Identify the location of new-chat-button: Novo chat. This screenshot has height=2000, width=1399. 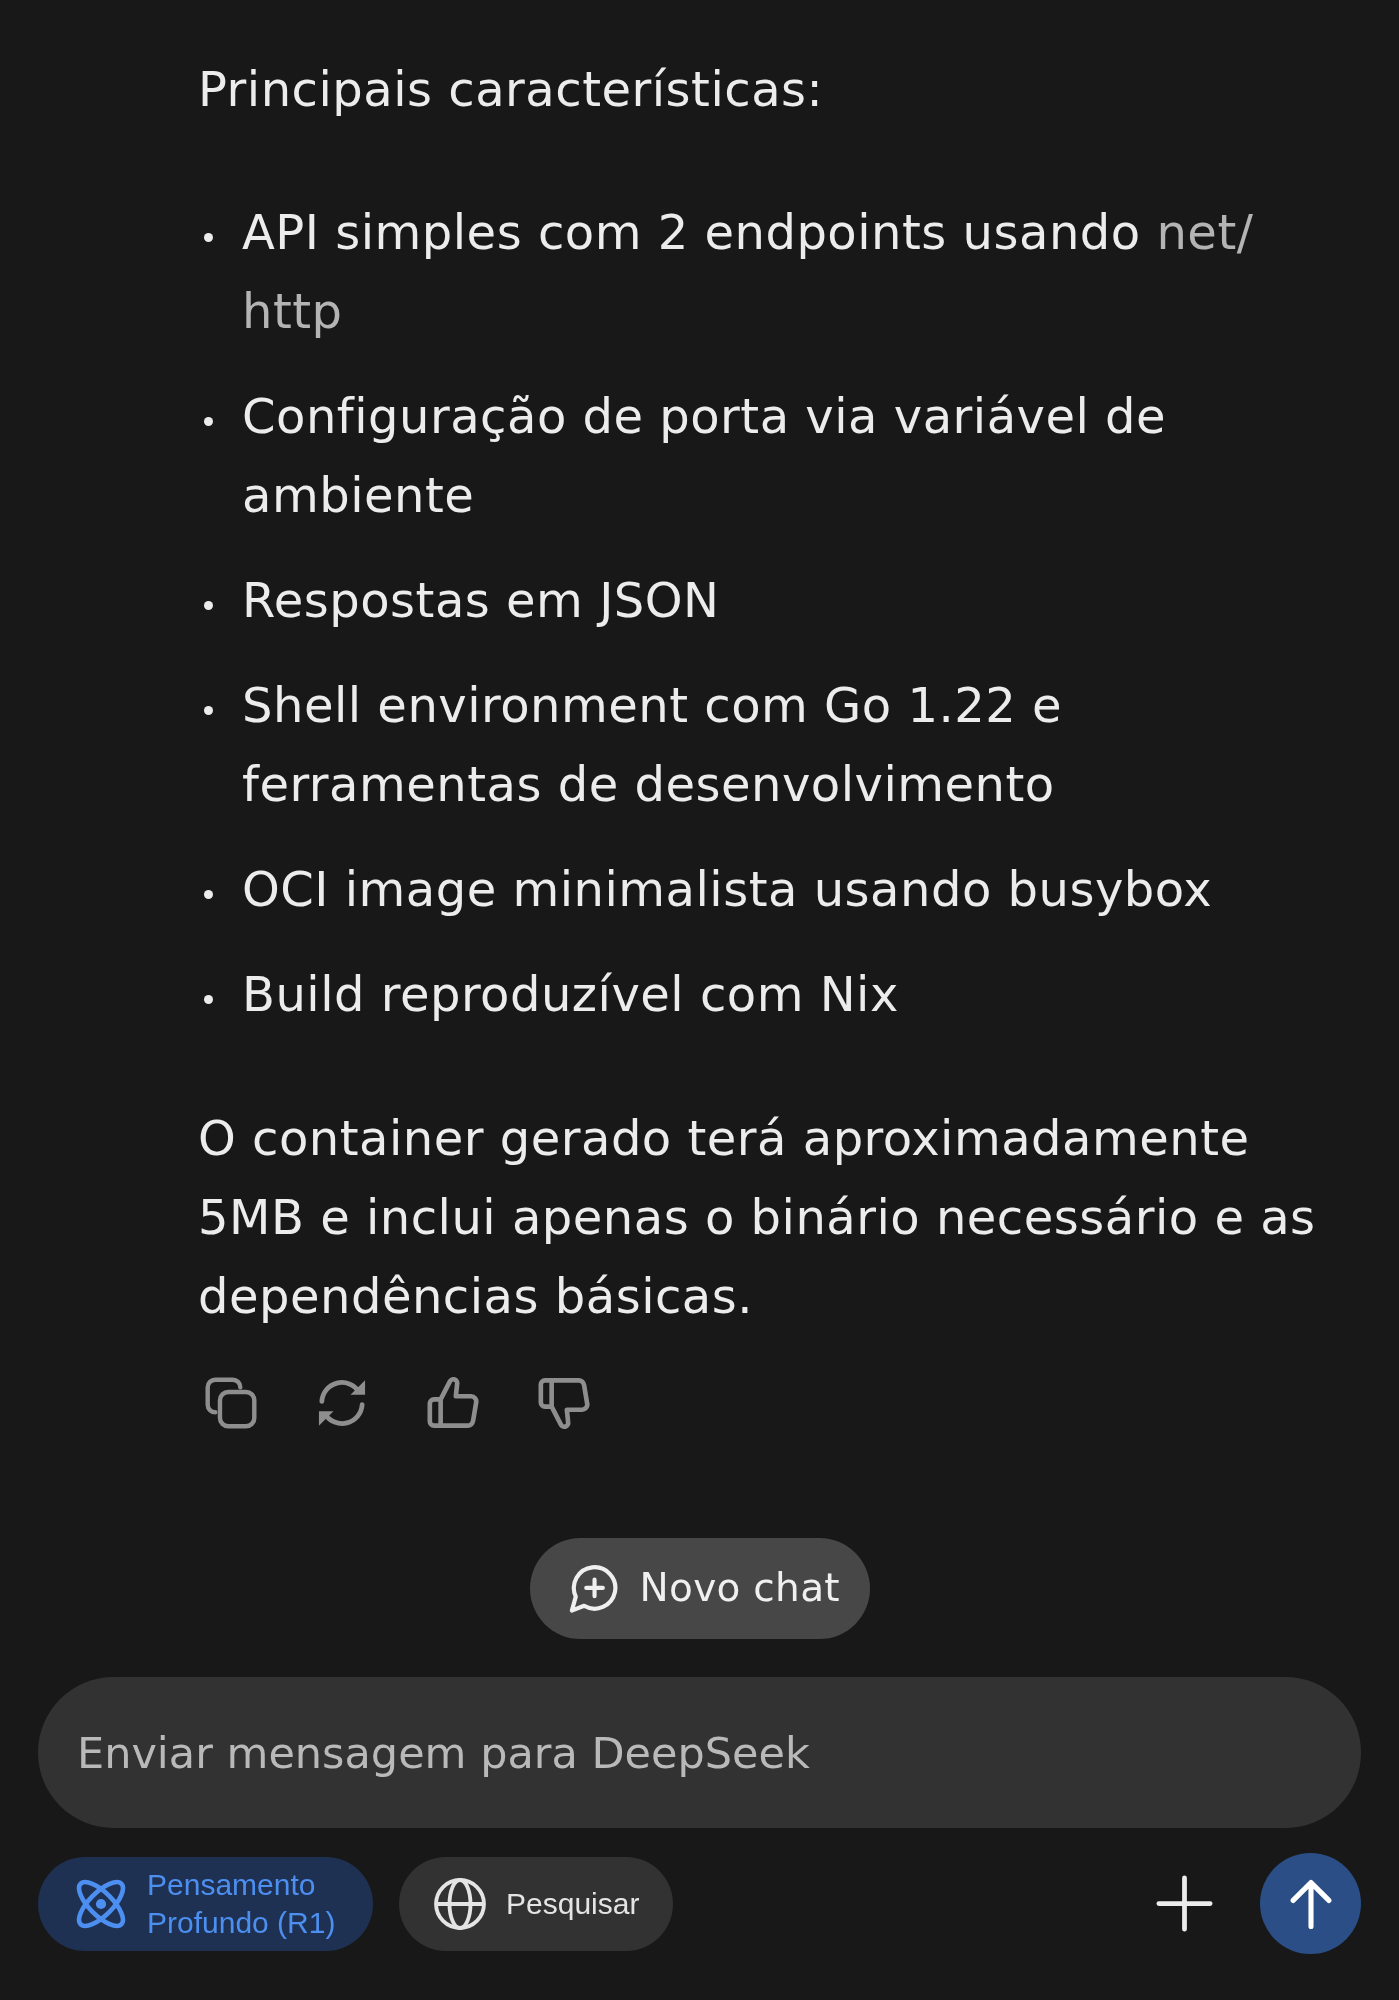
(699, 1588).